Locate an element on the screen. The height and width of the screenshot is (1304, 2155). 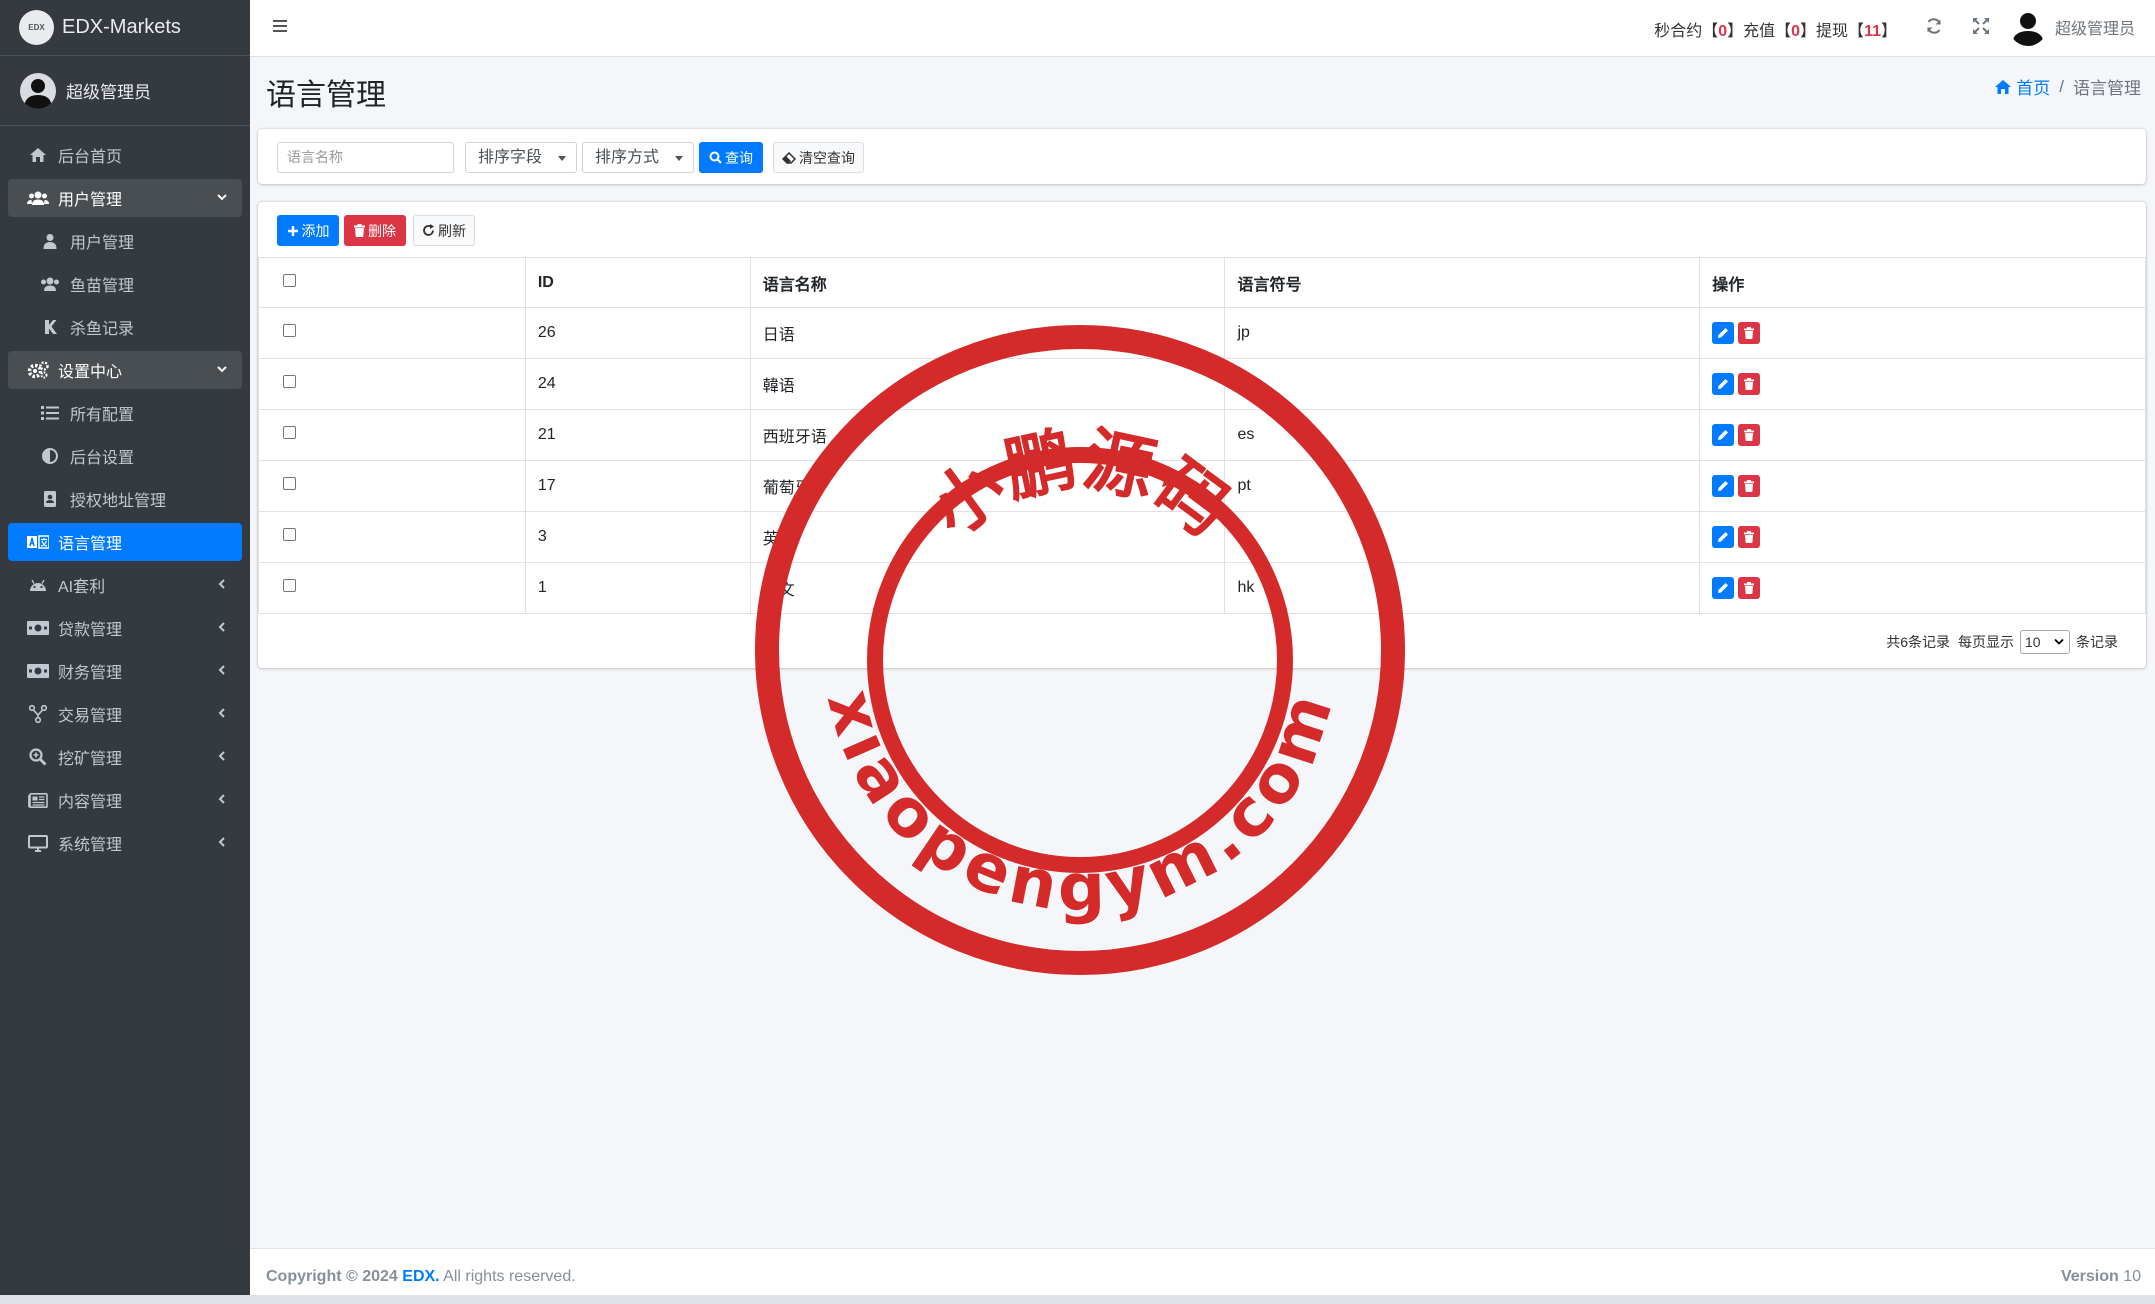
cell-name: 西班牙语 is located at coordinates (987, 435).